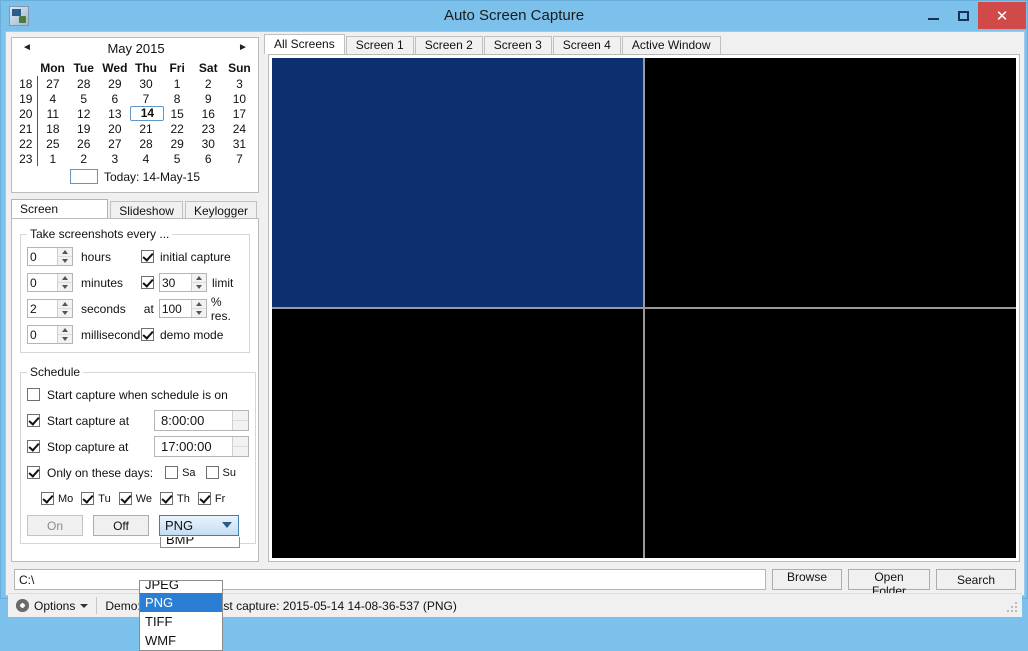 This screenshot has height=651, width=1028. Describe the element at coordinates (1002, 15) in the screenshot. I see `close-button: ✕` at that location.